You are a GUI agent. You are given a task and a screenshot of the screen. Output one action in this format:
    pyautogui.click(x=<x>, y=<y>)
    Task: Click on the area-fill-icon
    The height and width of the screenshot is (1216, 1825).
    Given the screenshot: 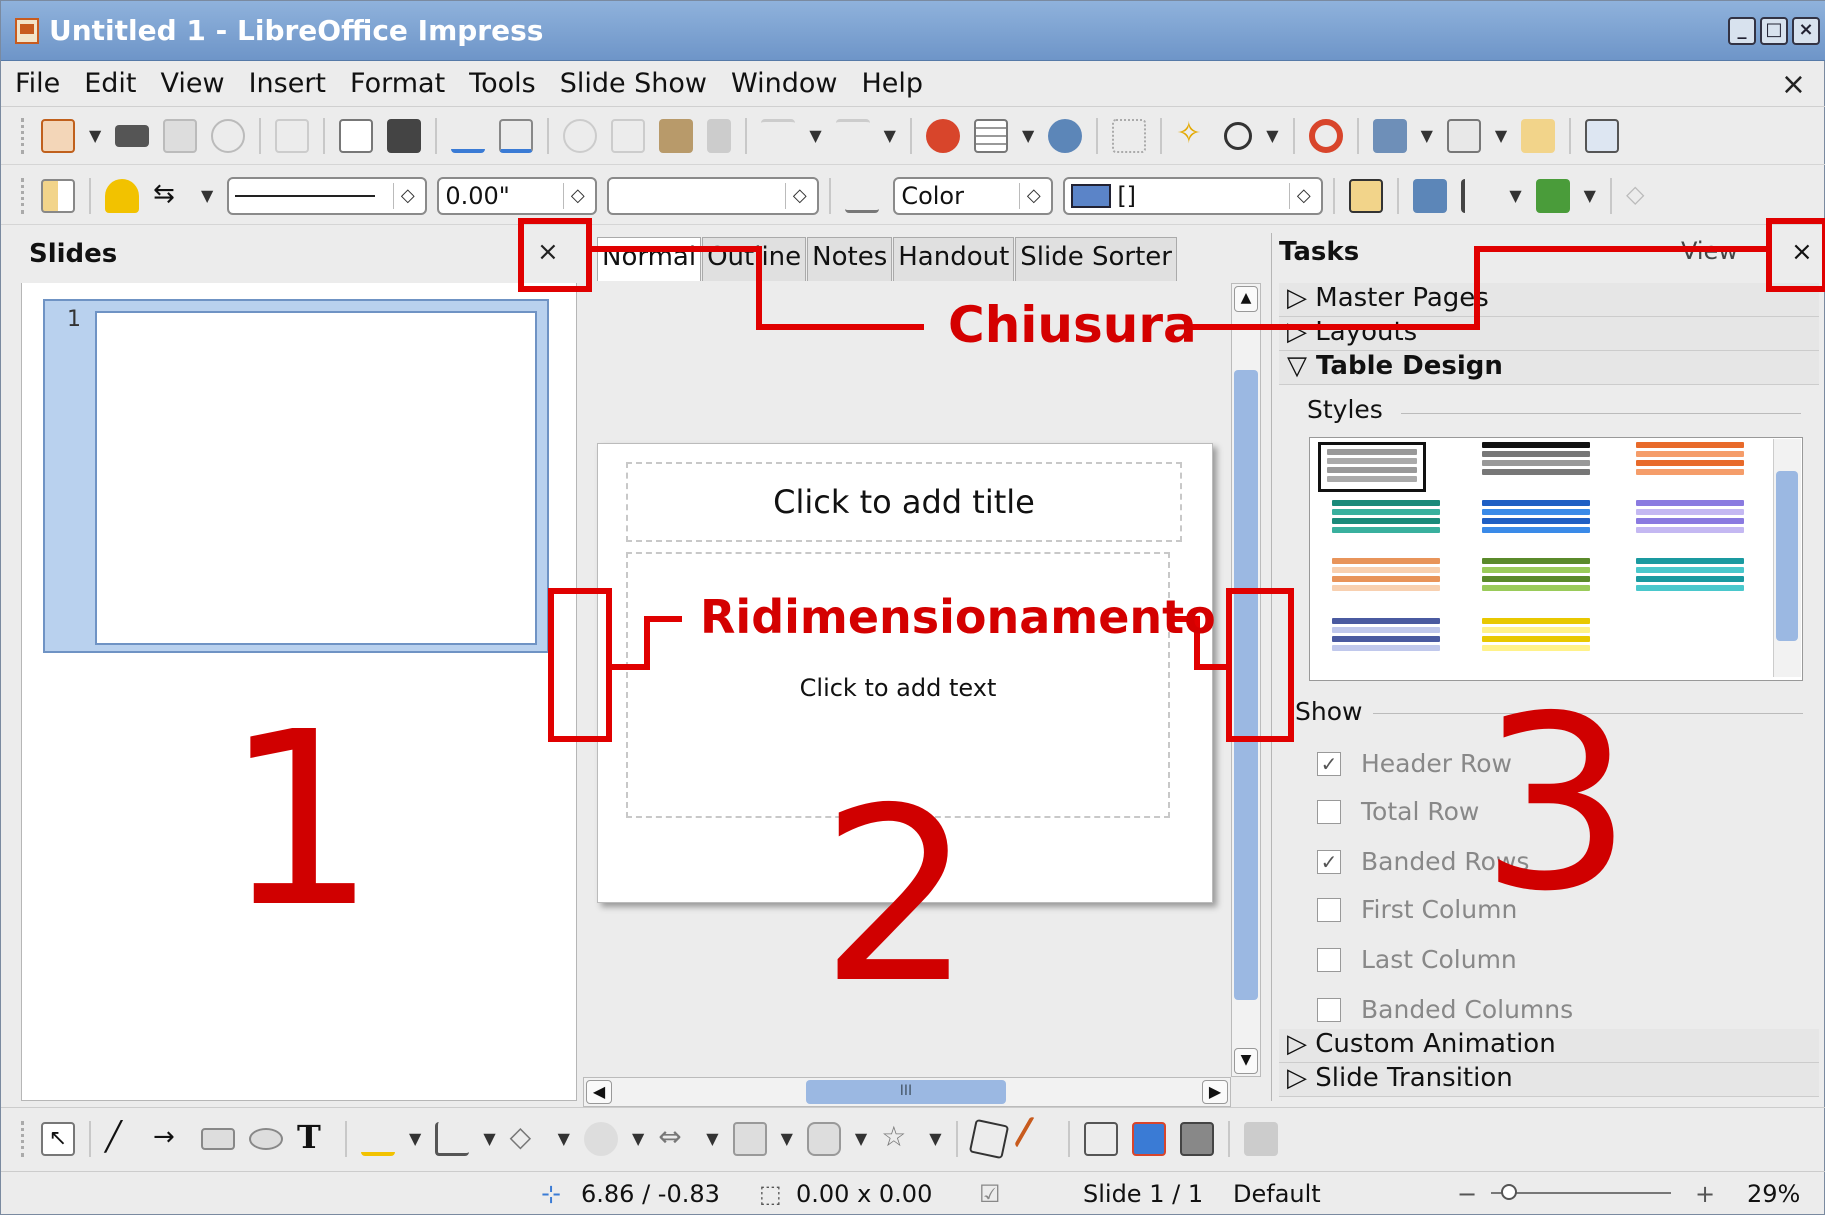 What is the action you would take?
    pyautogui.click(x=862, y=196)
    